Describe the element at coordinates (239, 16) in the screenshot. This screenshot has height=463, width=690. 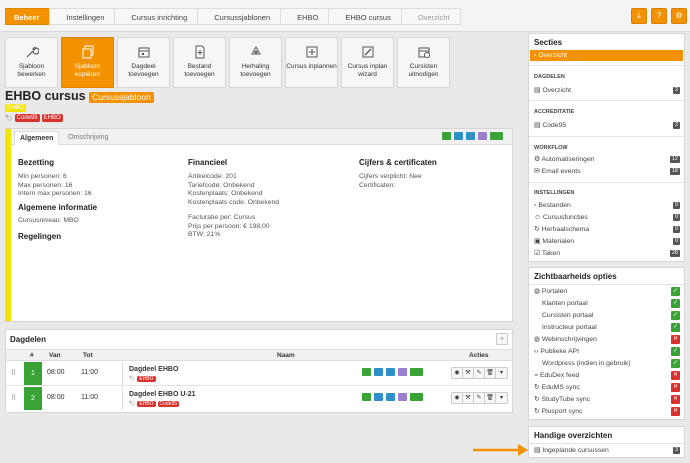
I see `breadcrumb-item: Cursussjablonen` at that location.